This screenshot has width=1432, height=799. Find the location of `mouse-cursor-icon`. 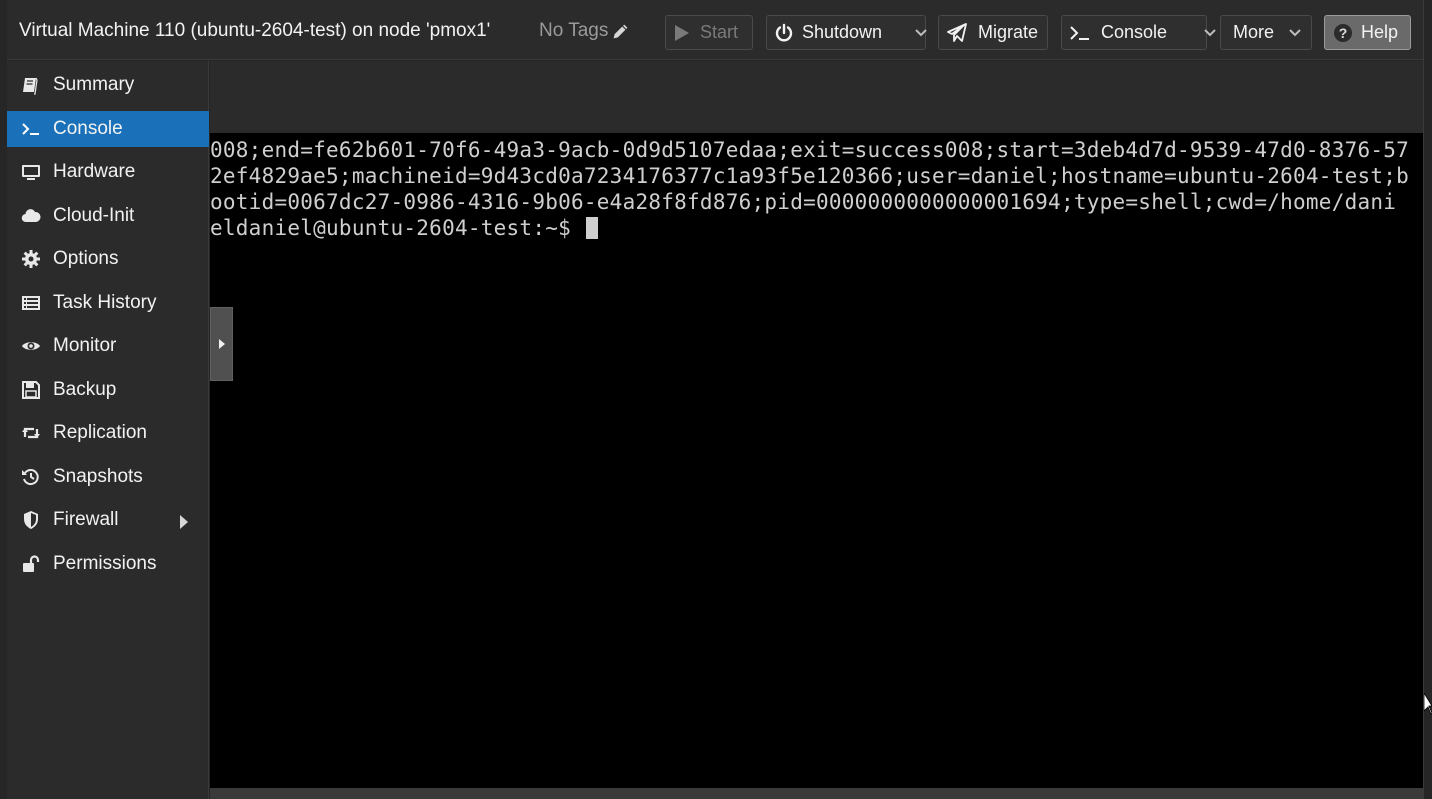

mouse-cursor-icon is located at coordinates (1427, 705).